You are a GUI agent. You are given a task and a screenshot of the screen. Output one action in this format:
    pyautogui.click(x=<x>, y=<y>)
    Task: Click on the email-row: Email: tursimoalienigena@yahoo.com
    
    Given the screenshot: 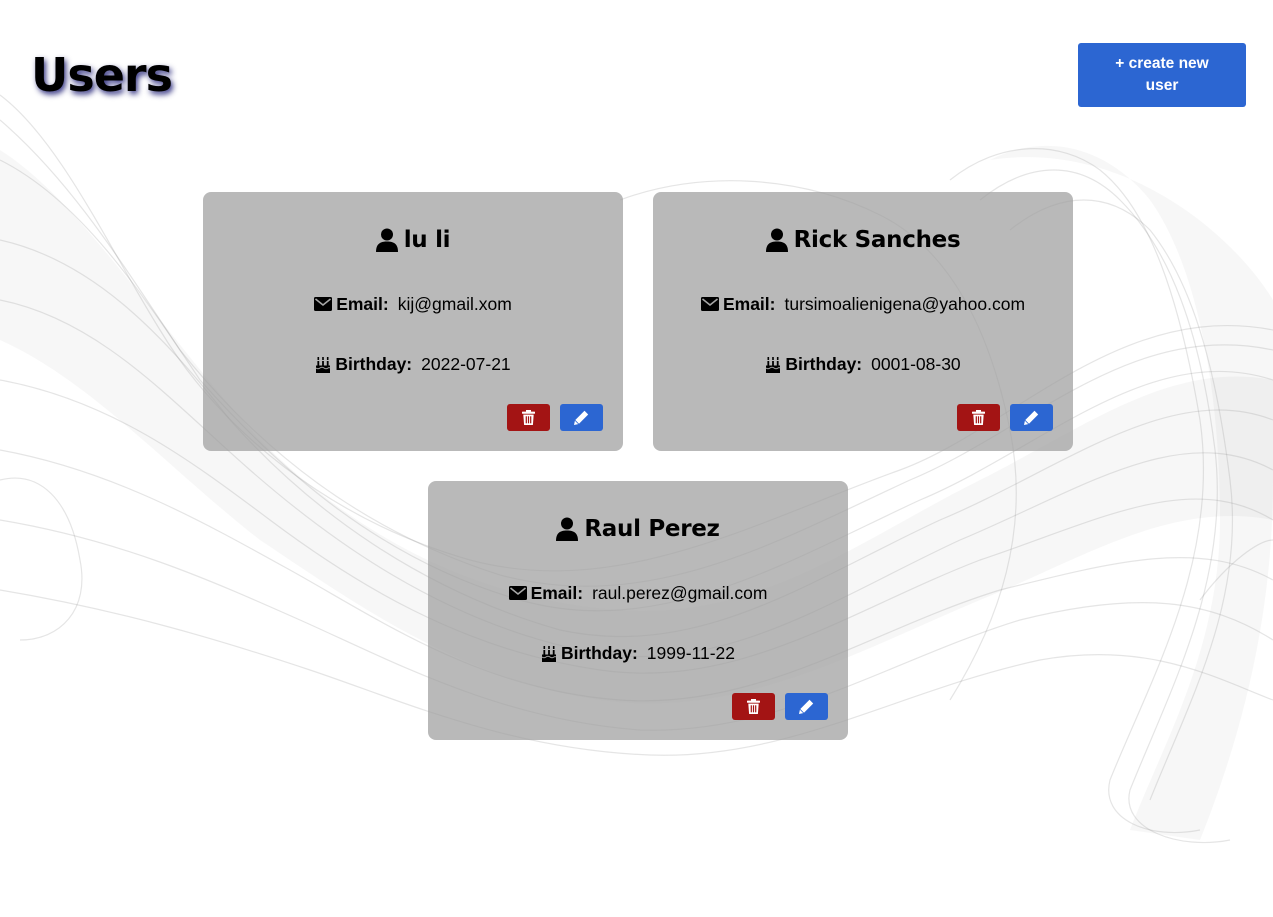 What is the action you would take?
    pyautogui.click(x=863, y=304)
    